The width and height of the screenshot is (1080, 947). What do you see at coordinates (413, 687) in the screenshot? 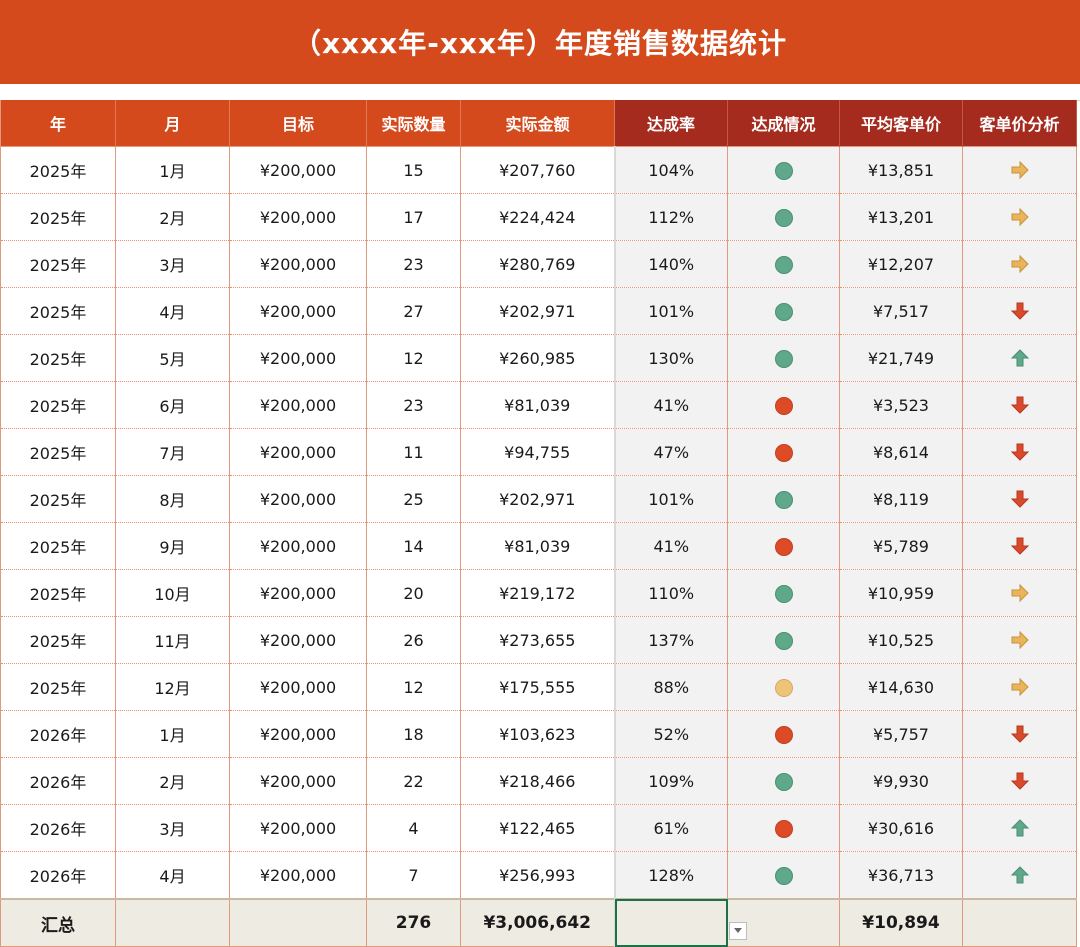
I see `cell-qty: 12` at bounding box center [413, 687].